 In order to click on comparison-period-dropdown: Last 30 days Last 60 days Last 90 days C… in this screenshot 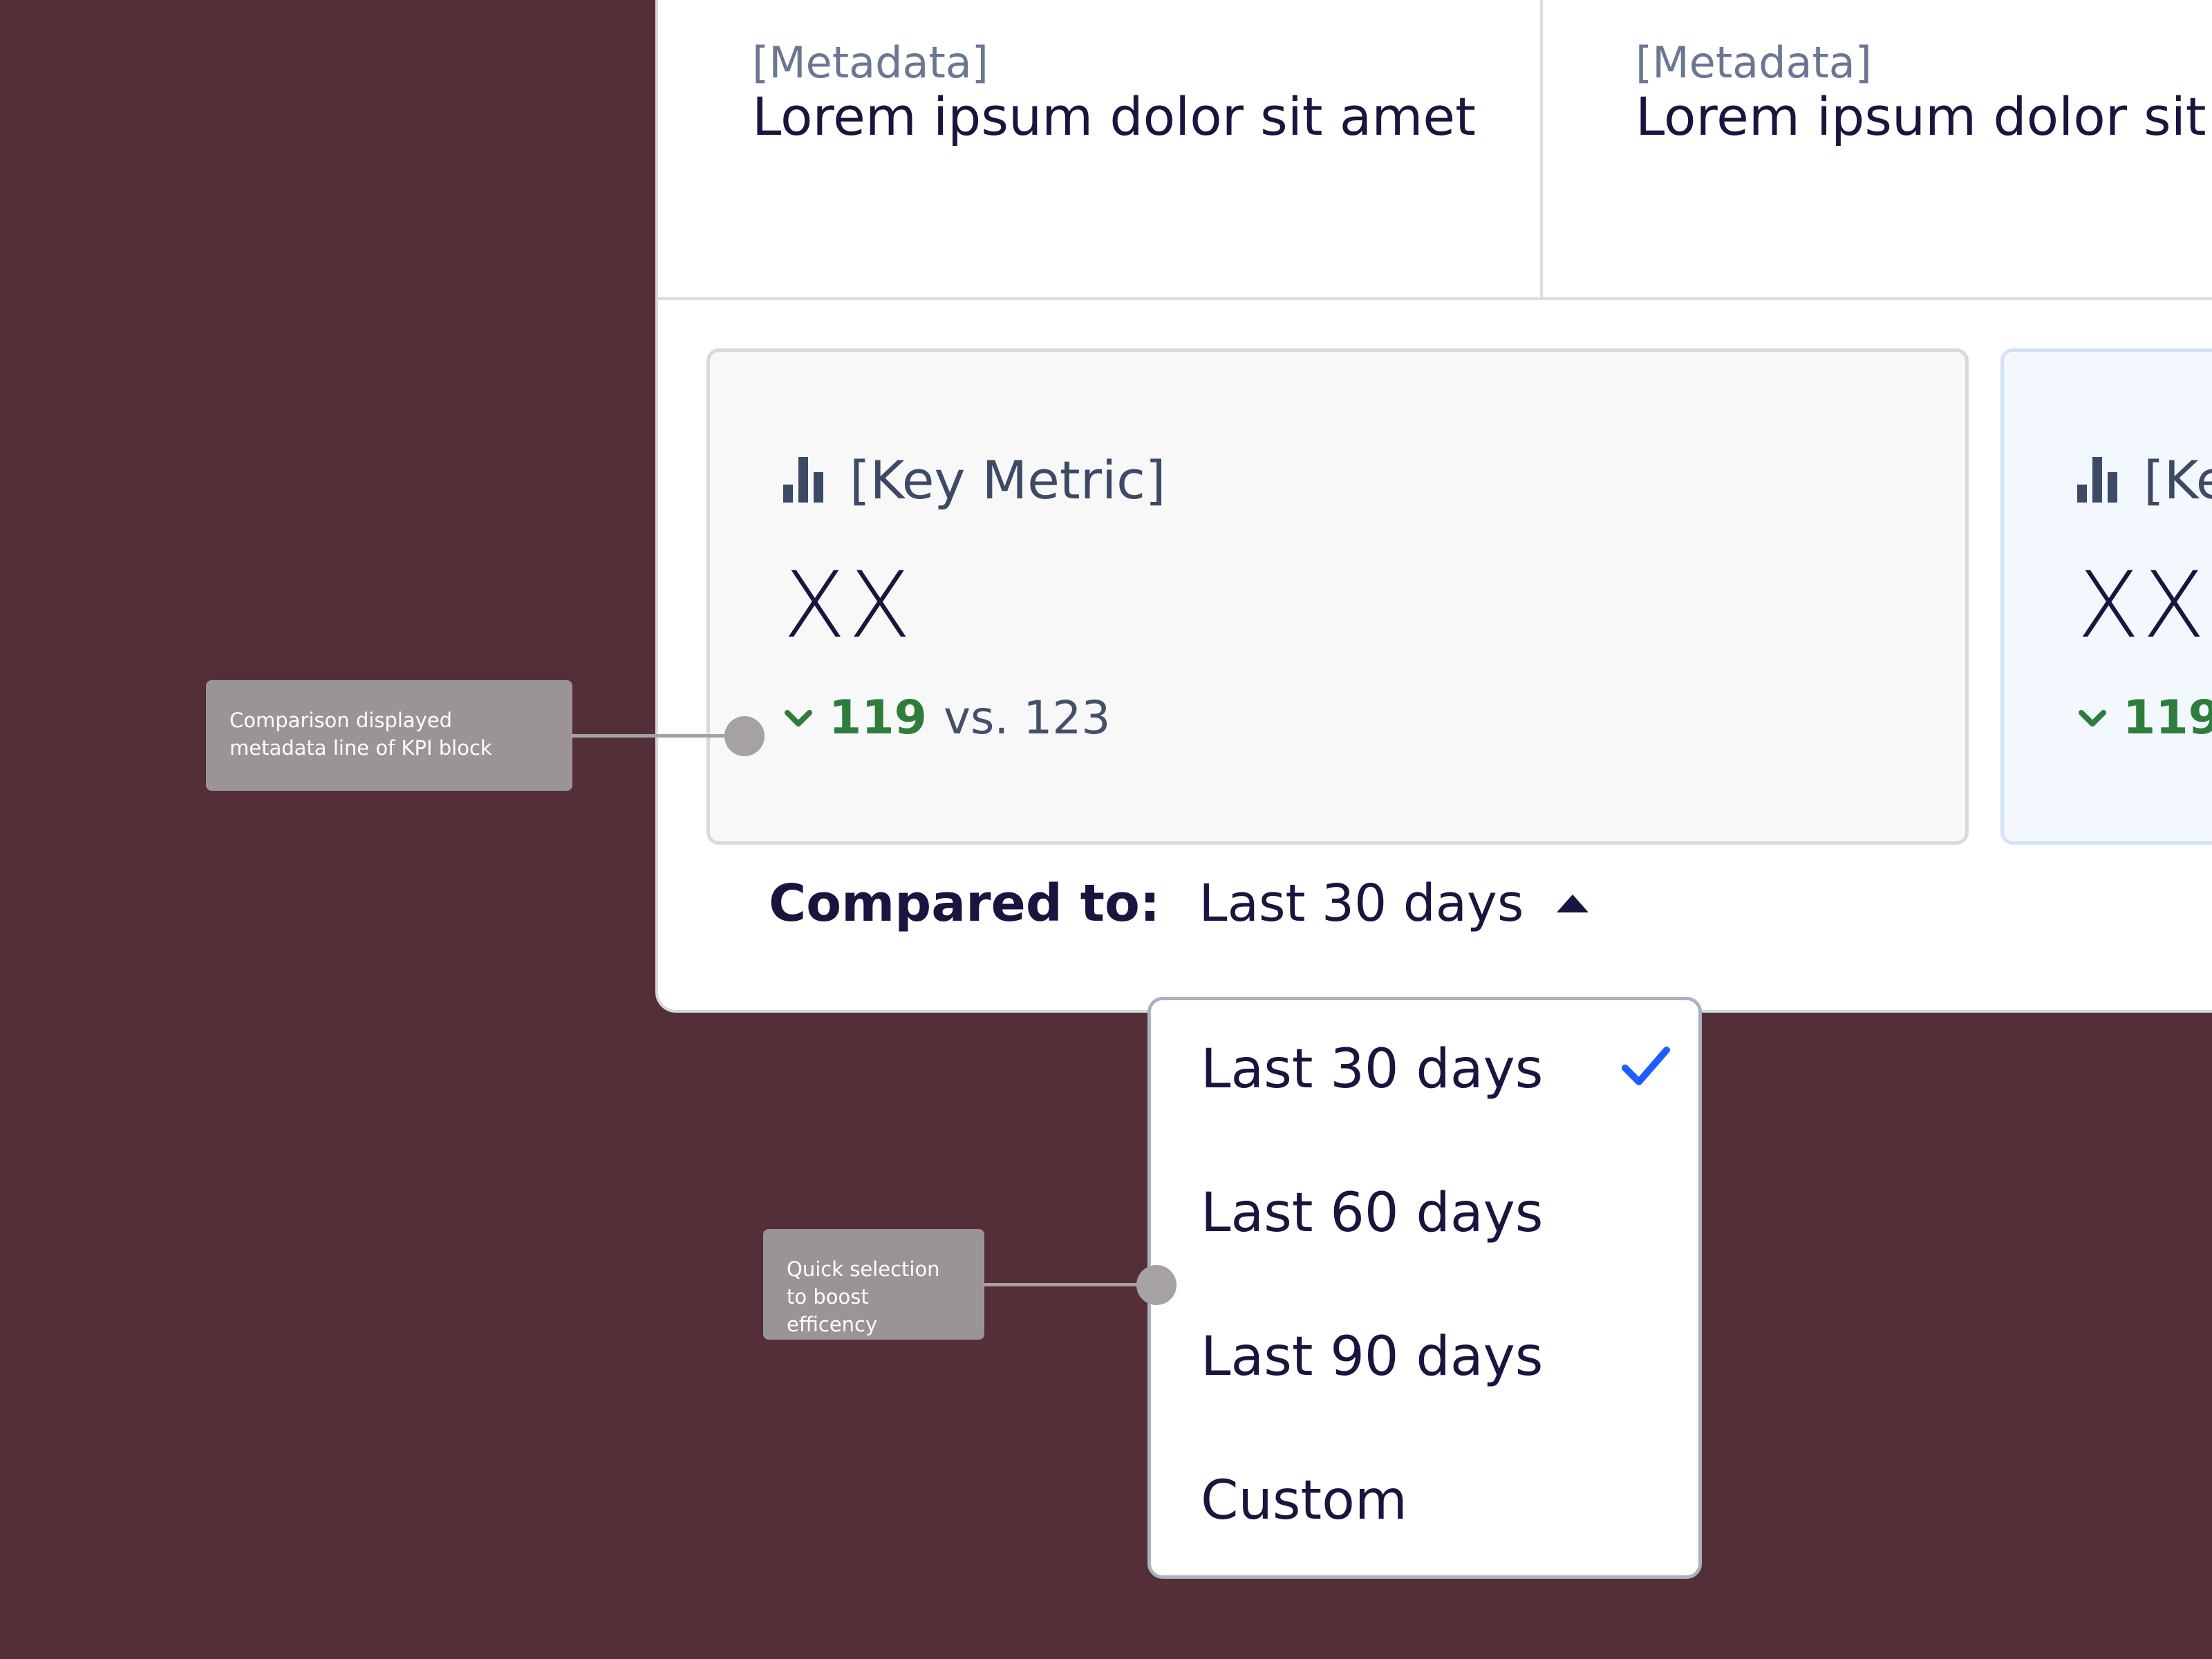, I will do `click(1424, 1288)`.